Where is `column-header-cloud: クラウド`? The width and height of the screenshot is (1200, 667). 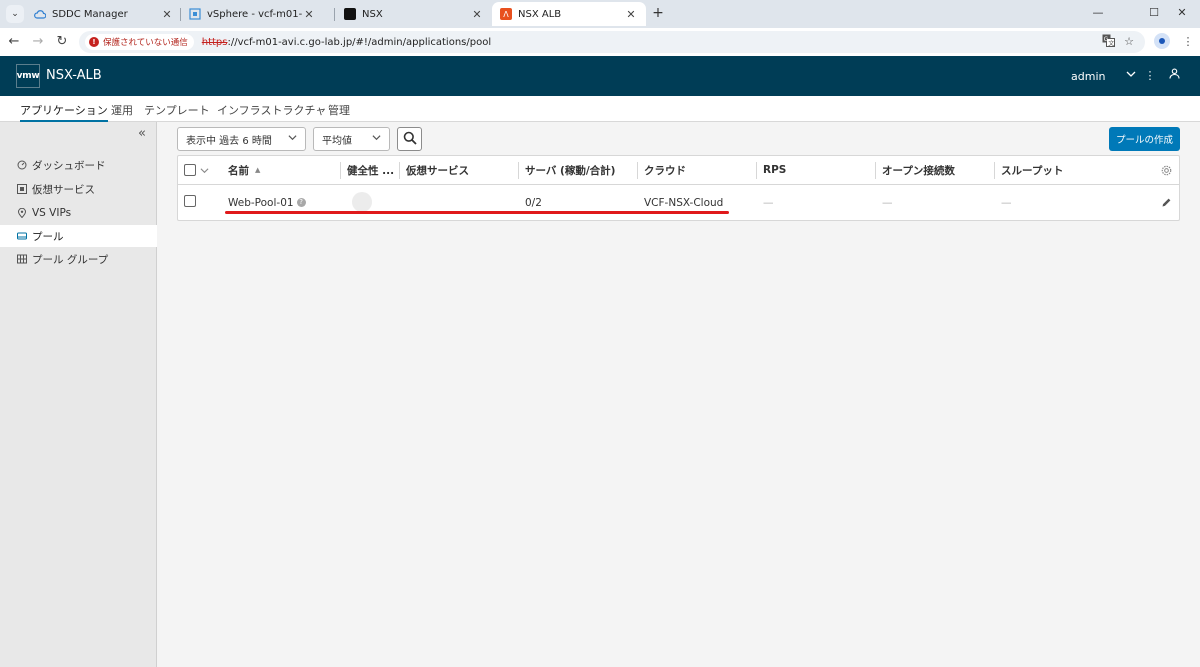 column-header-cloud: クラウド is located at coordinates (665, 170).